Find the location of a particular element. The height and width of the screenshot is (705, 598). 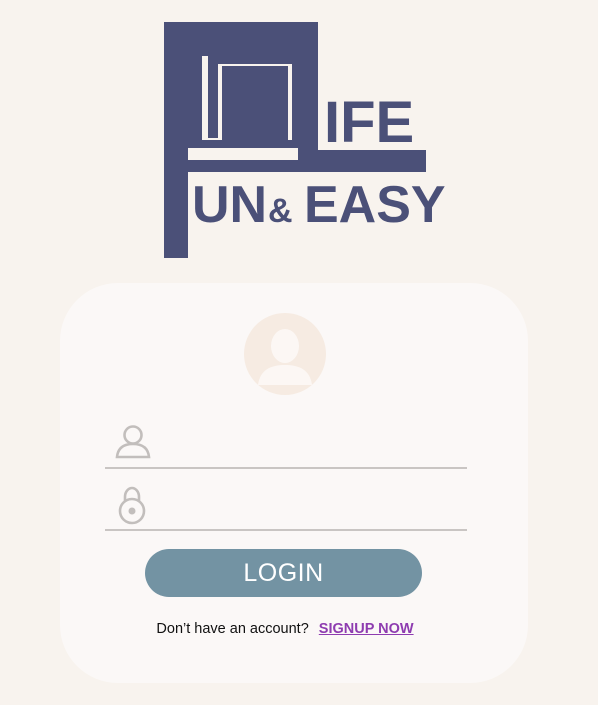

signup-row: Don’t have an account? SIGNUP NOW is located at coordinates (285, 629).